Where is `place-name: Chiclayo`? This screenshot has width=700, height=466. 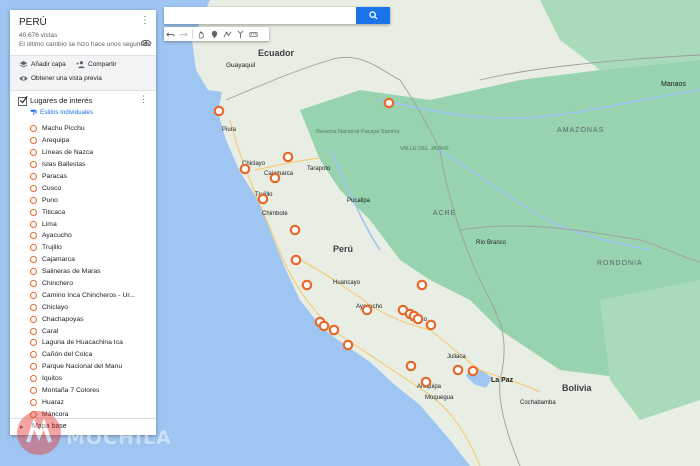 place-name: Chiclayo is located at coordinates (55, 307).